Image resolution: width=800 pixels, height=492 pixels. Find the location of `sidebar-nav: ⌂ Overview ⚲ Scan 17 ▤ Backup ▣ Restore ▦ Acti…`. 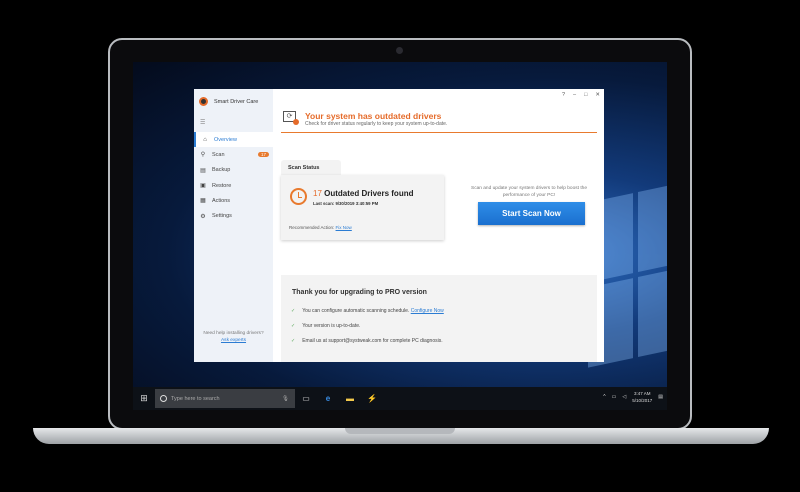

sidebar-nav: ⌂ Overview ⚲ Scan 17 ▤ Backup ▣ Restore ▦ Acti… is located at coordinates (233, 178).